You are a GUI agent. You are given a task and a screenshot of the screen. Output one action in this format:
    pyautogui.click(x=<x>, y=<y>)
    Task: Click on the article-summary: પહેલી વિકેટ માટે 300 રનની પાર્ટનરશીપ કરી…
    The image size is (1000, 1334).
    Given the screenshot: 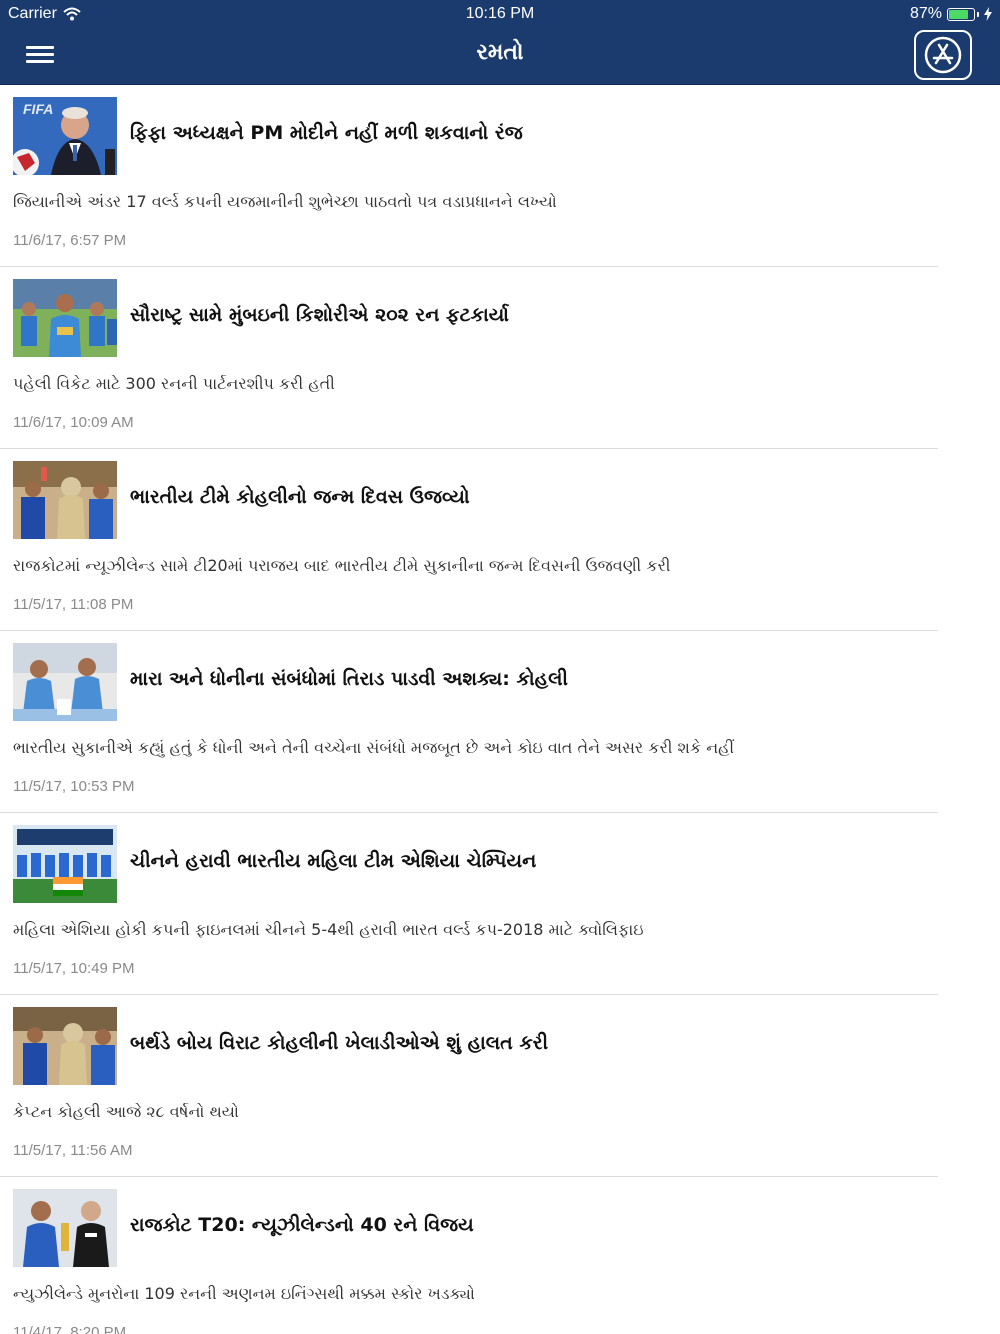 What is the action you would take?
    pyautogui.click(x=174, y=383)
    